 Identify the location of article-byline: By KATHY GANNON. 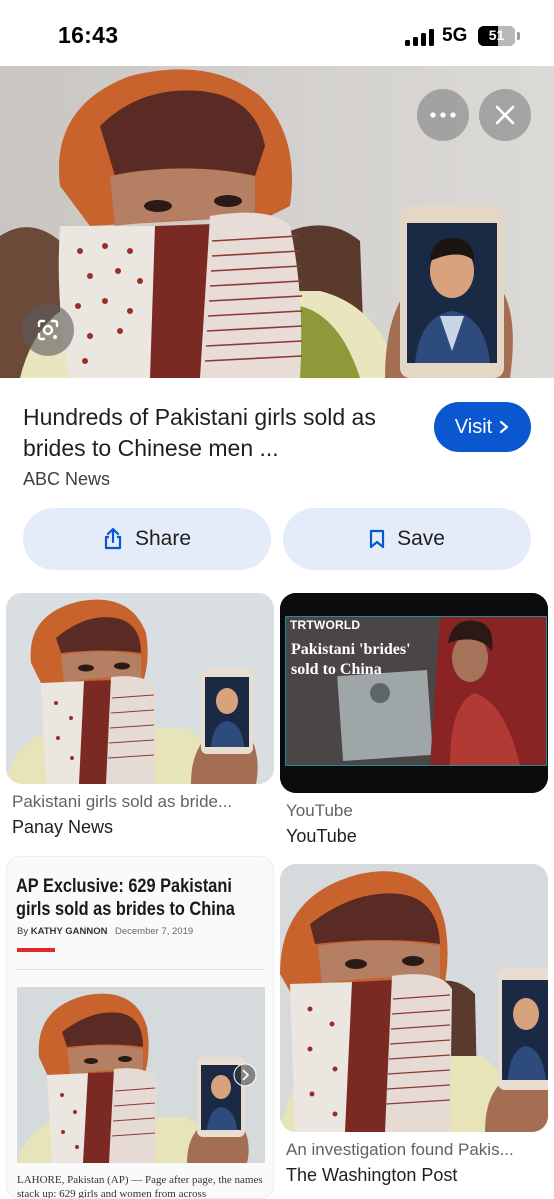
(62, 931).